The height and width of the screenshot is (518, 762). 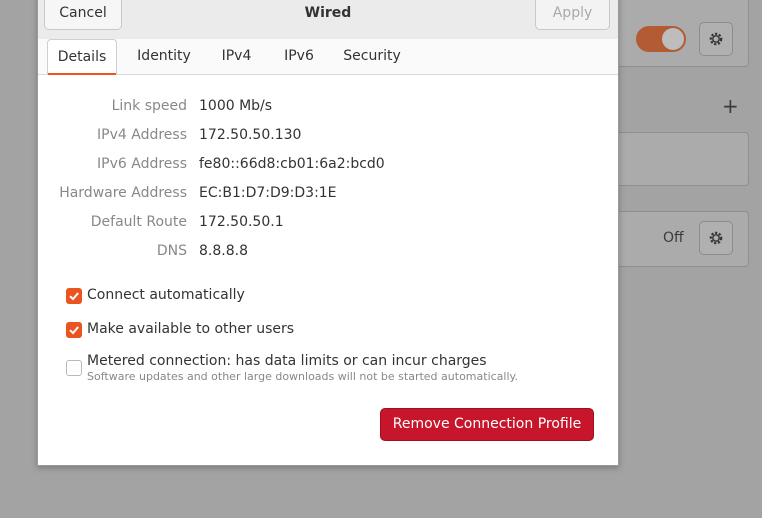 I want to click on background-wired-toggle, so click(x=661, y=39).